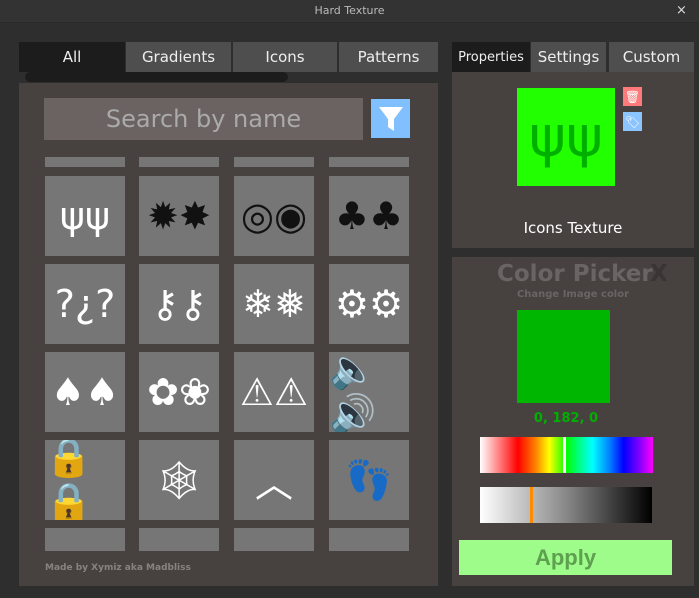 Image resolution: width=699 pixels, height=598 pixels. Describe the element at coordinates (573, 228) in the screenshot. I see `texture-name: Icons Texture` at that location.